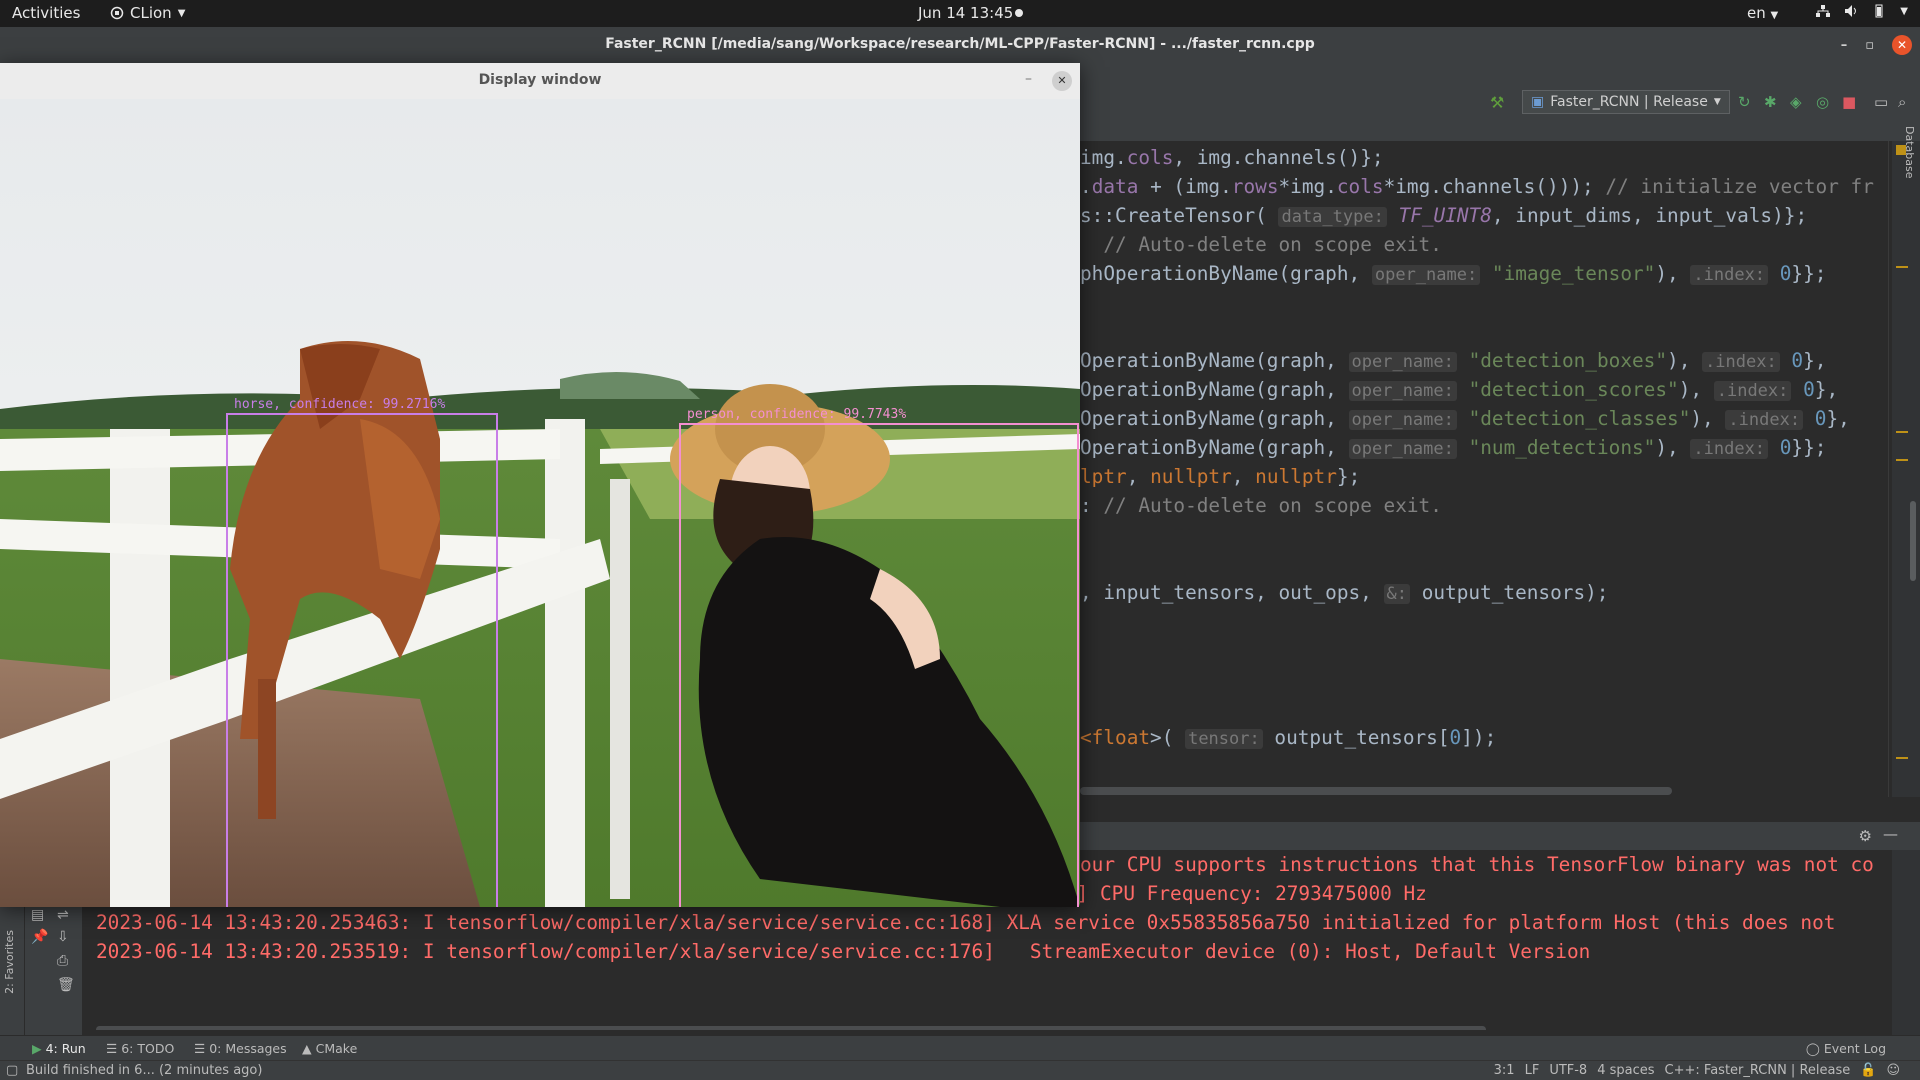 This screenshot has height=1080, width=1920. What do you see at coordinates (1796, 102) in the screenshot?
I see `coverage-icon: ◈` at bounding box center [1796, 102].